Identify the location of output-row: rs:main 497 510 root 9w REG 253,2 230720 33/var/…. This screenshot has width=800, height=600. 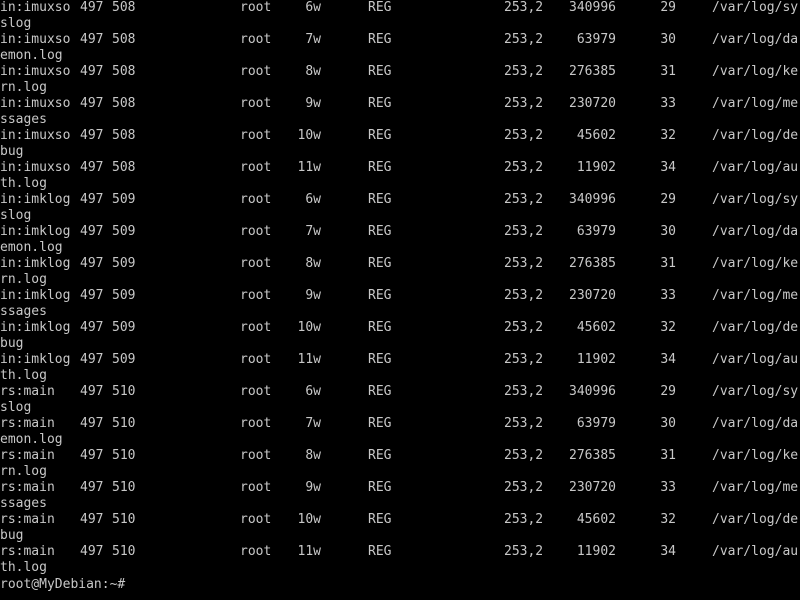
(400, 496).